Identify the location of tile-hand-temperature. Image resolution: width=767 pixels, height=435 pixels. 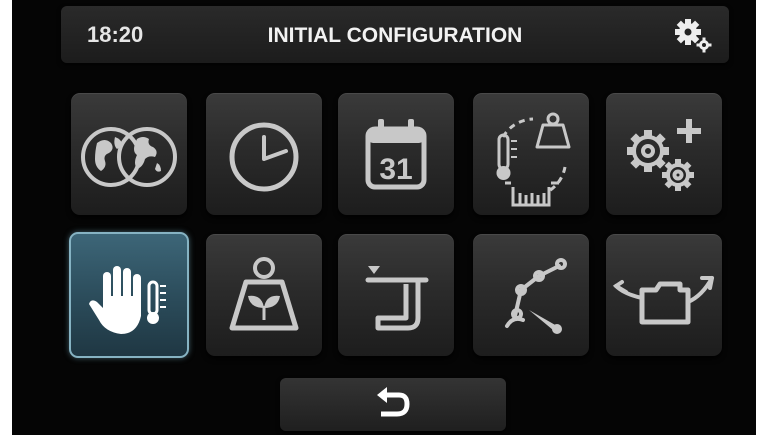
(129, 295).